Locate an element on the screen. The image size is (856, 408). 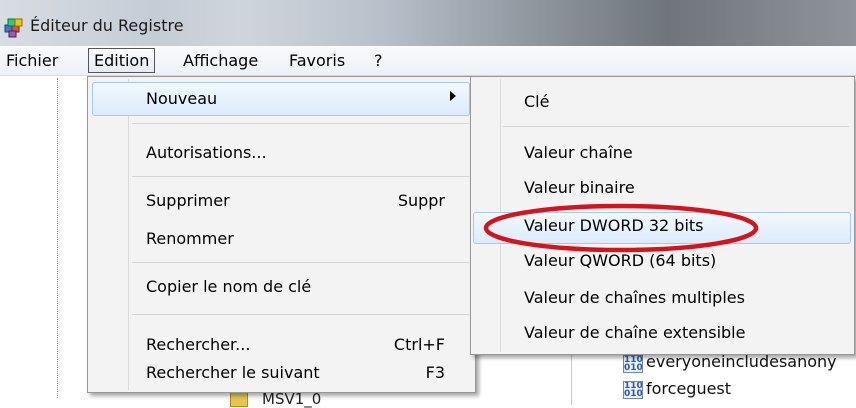
submenu-item-valeur-dword: Valeur DWORD 32 bits is located at coordinates (614, 226).